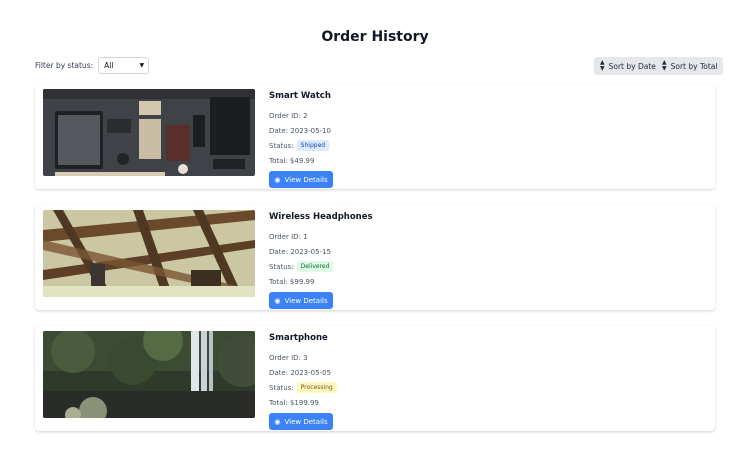  What do you see at coordinates (288, 115) in the screenshot?
I see `order-id: Order ID: 2` at bounding box center [288, 115].